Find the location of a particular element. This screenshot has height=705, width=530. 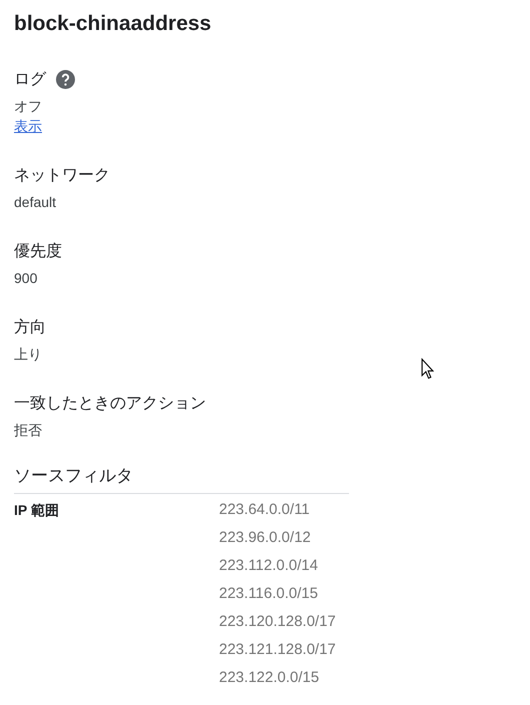

ip-range-value: 223.121.128.0/17 is located at coordinates (277, 650).